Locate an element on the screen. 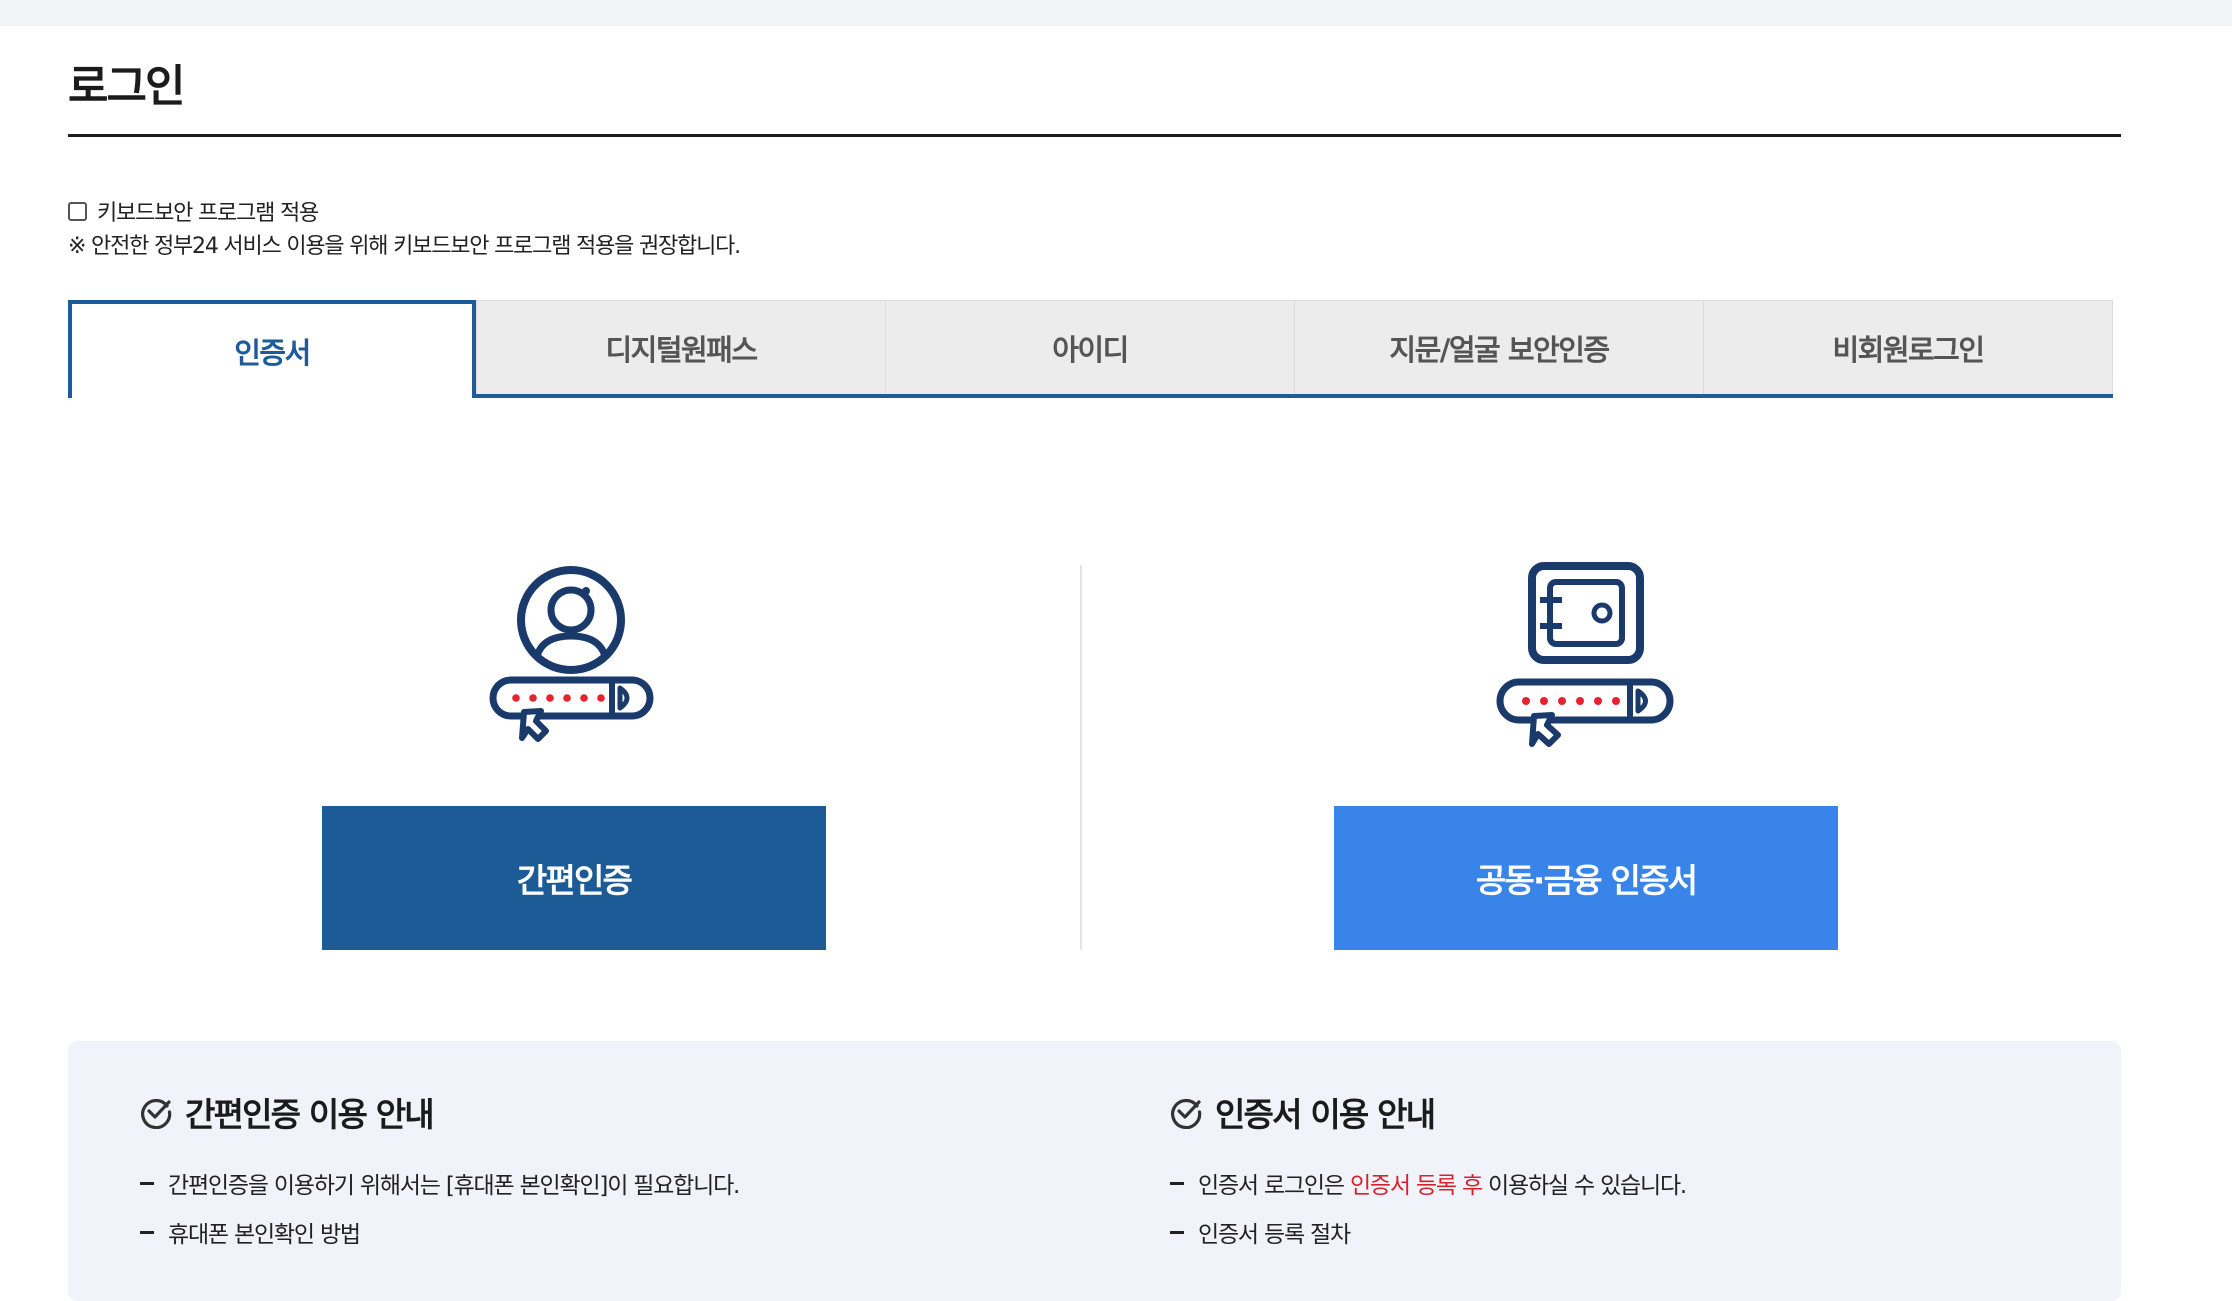  tab-guest-login: 비회원로그인 is located at coordinates (1908, 347).